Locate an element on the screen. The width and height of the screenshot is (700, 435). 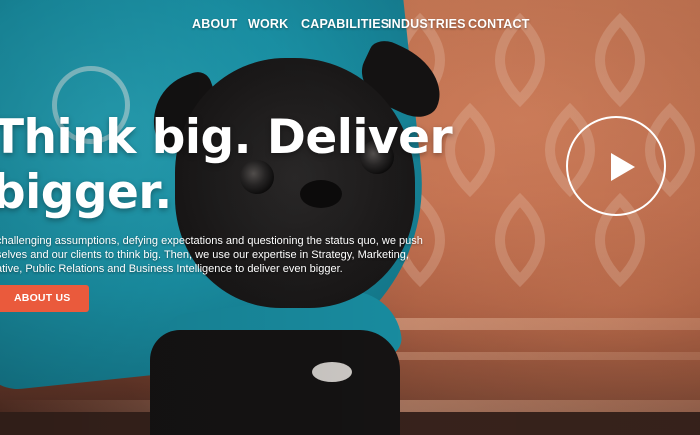
play-video-button is located at coordinates (616, 166).